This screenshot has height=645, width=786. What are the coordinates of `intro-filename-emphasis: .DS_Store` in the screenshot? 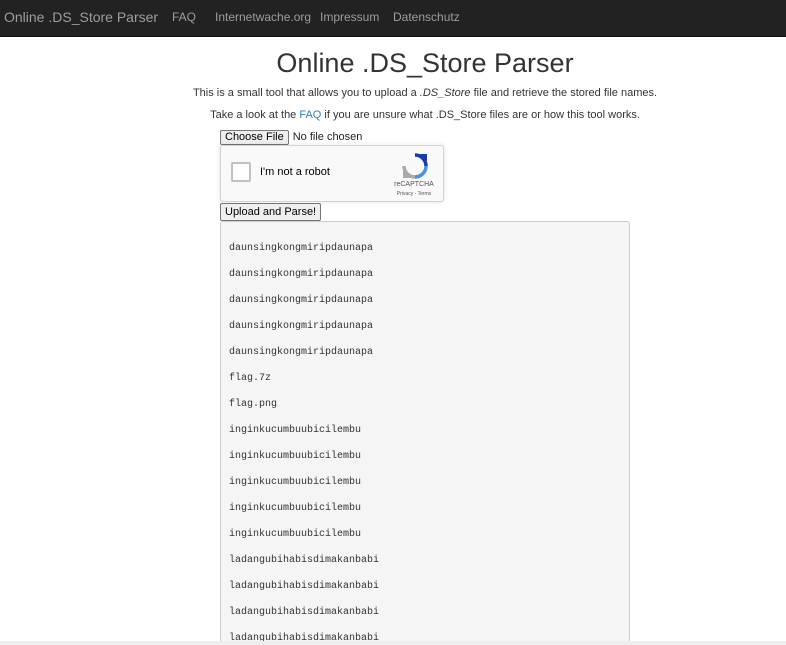 It's located at (445, 93).